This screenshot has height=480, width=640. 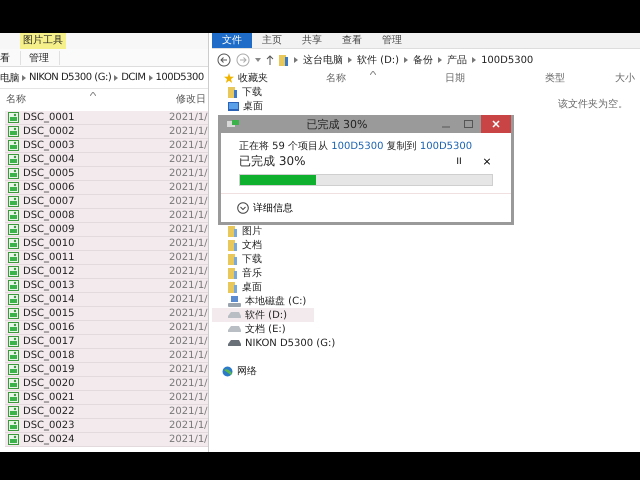 What do you see at coordinates (496, 124) in the screenshot?
I see `close-button` at bounding box center [496, 124].